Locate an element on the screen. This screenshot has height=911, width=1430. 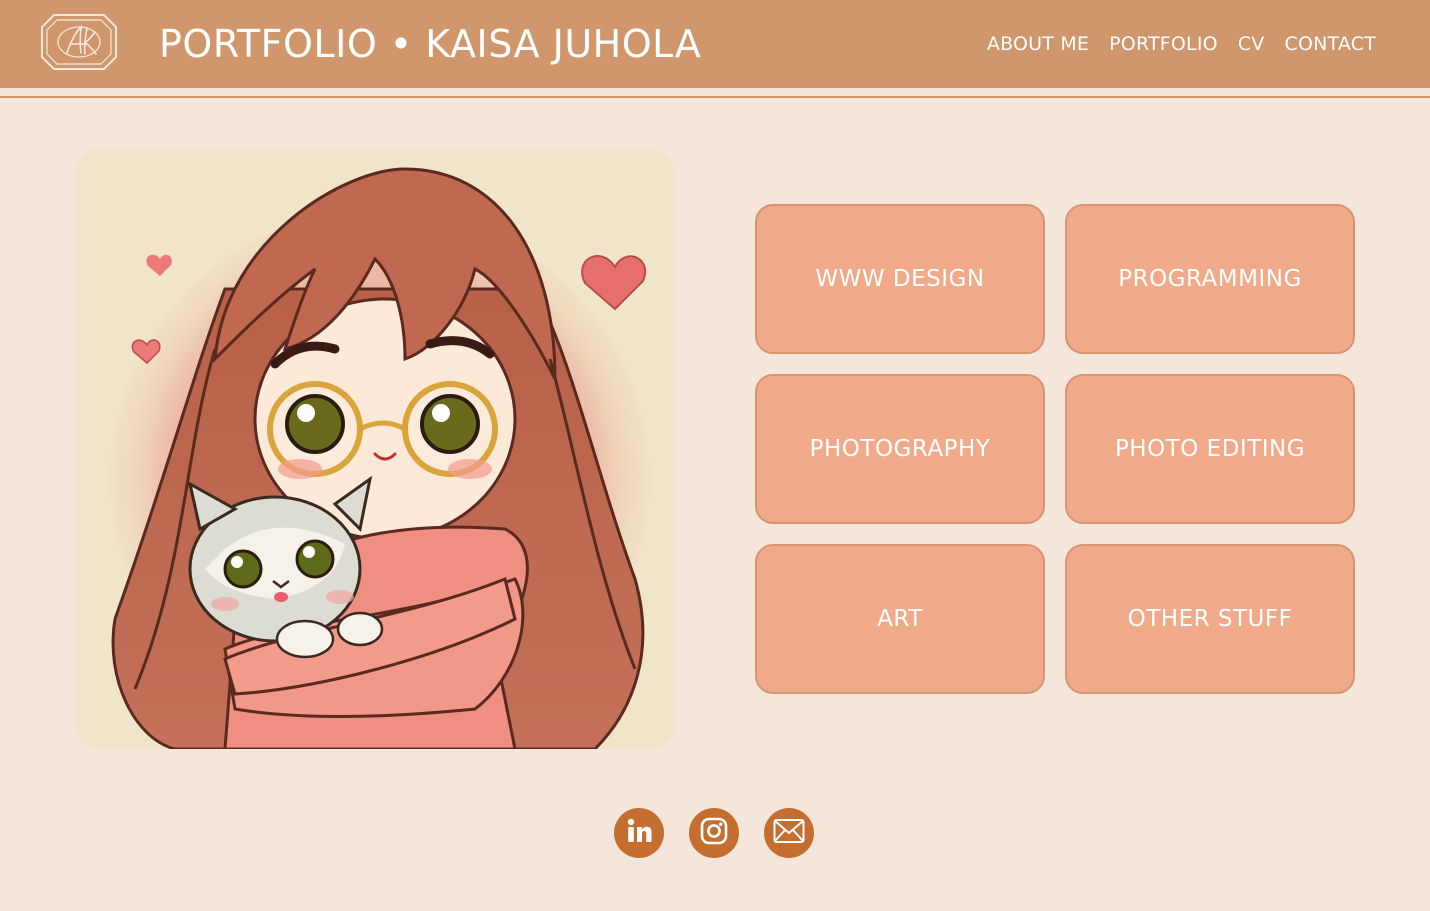
main-nav: ABOUT ME PORTFOLIO CV CONTACT is located at coordinates (1181, 44).